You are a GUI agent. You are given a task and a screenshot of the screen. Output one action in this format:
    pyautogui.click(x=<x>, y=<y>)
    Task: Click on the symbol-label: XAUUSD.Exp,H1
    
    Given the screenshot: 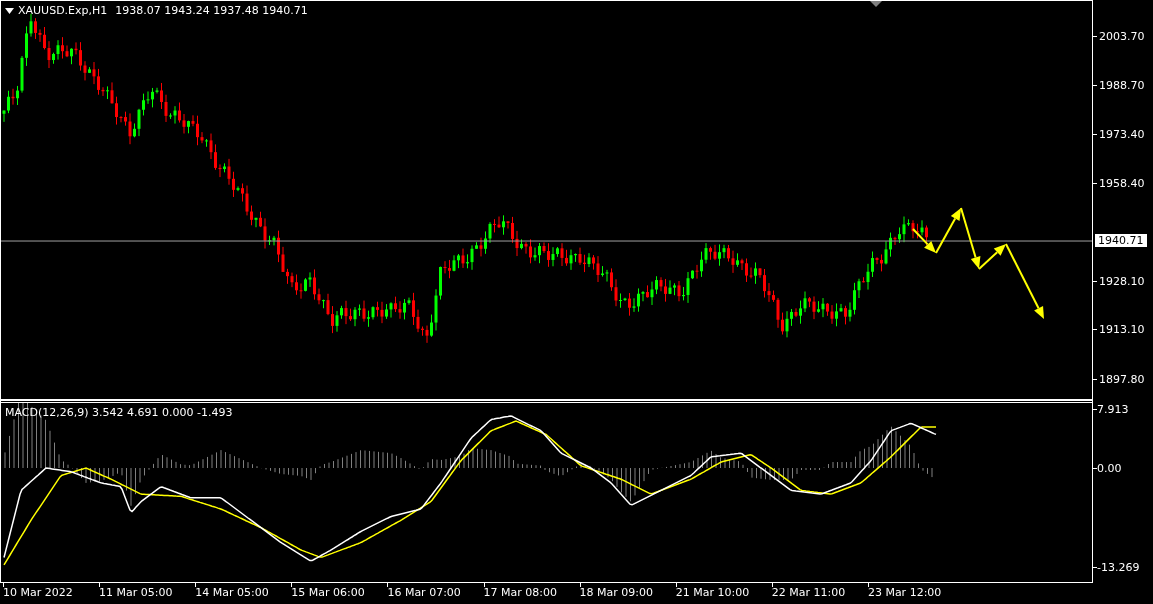 What is the action you would take?
    pyautogui.click(x=63, y=11)
    